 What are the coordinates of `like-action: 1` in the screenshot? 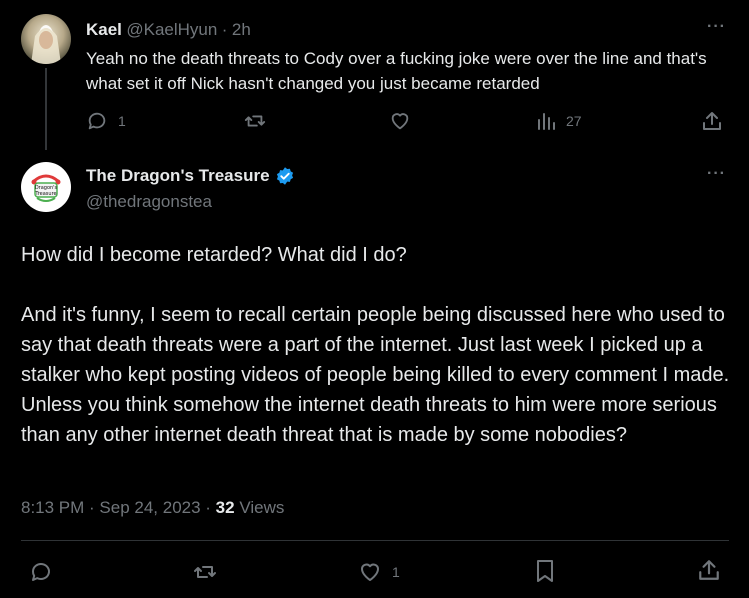 It's located at (379, 572).